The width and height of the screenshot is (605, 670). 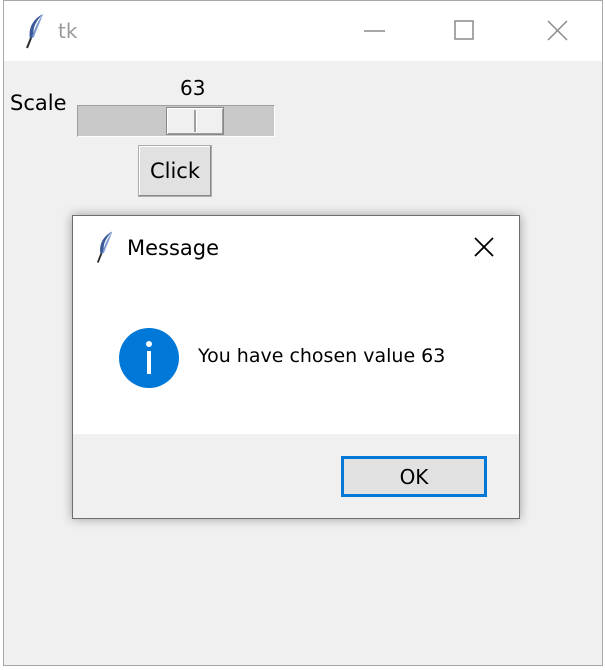 I want to click on scale-trough, so click(x=176, y=121).